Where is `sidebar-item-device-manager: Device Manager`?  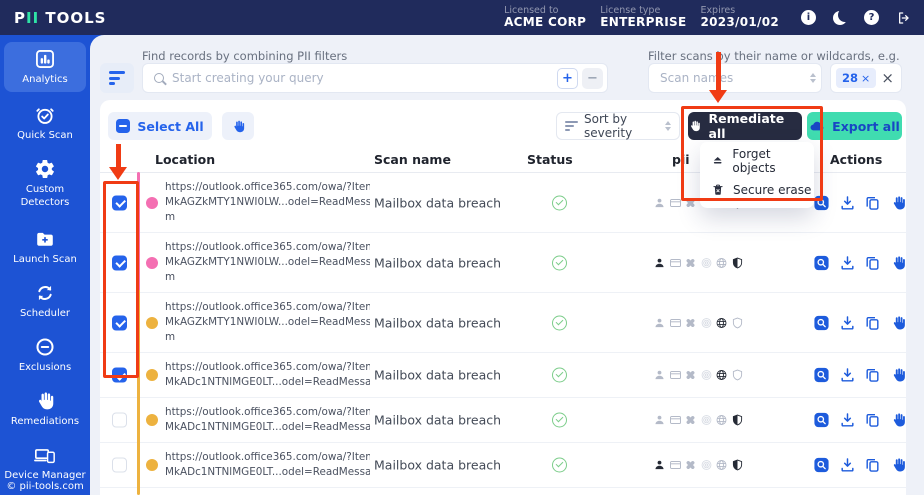
sidebar-item-device-manager: Device Manager is located at coordinates (45, 461).